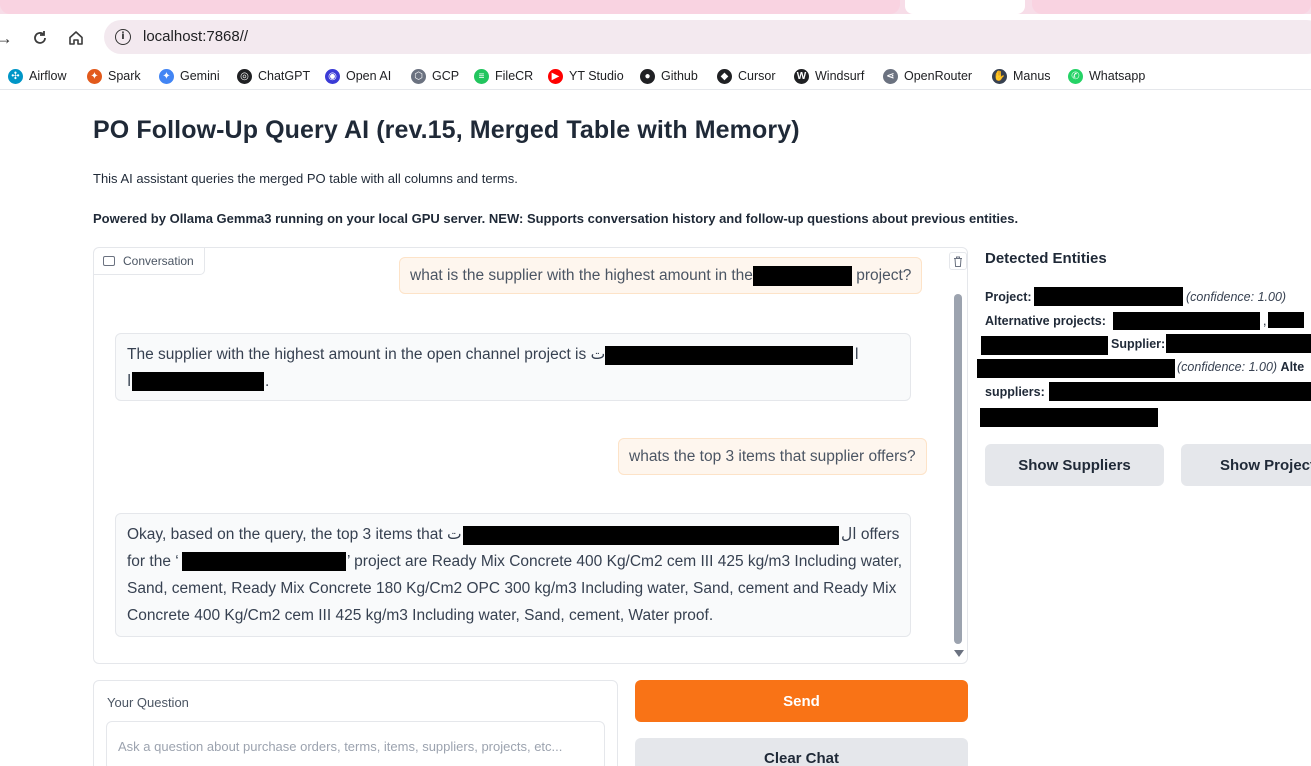  Describe the element at coordinates (1292, 367) in the screenshot. I see `entity-label: Alte` at that location.